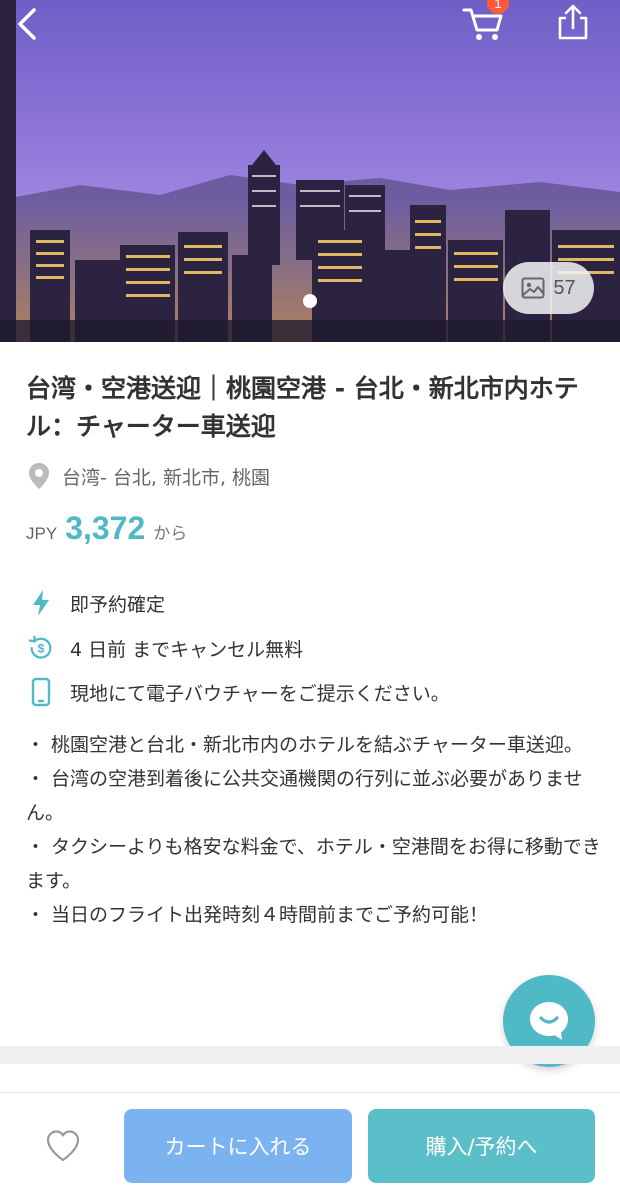 Image resolution: width=620 pixels, height=1200 pixels. I want to click on price: JPY 3,372 から, so click(106, 528).